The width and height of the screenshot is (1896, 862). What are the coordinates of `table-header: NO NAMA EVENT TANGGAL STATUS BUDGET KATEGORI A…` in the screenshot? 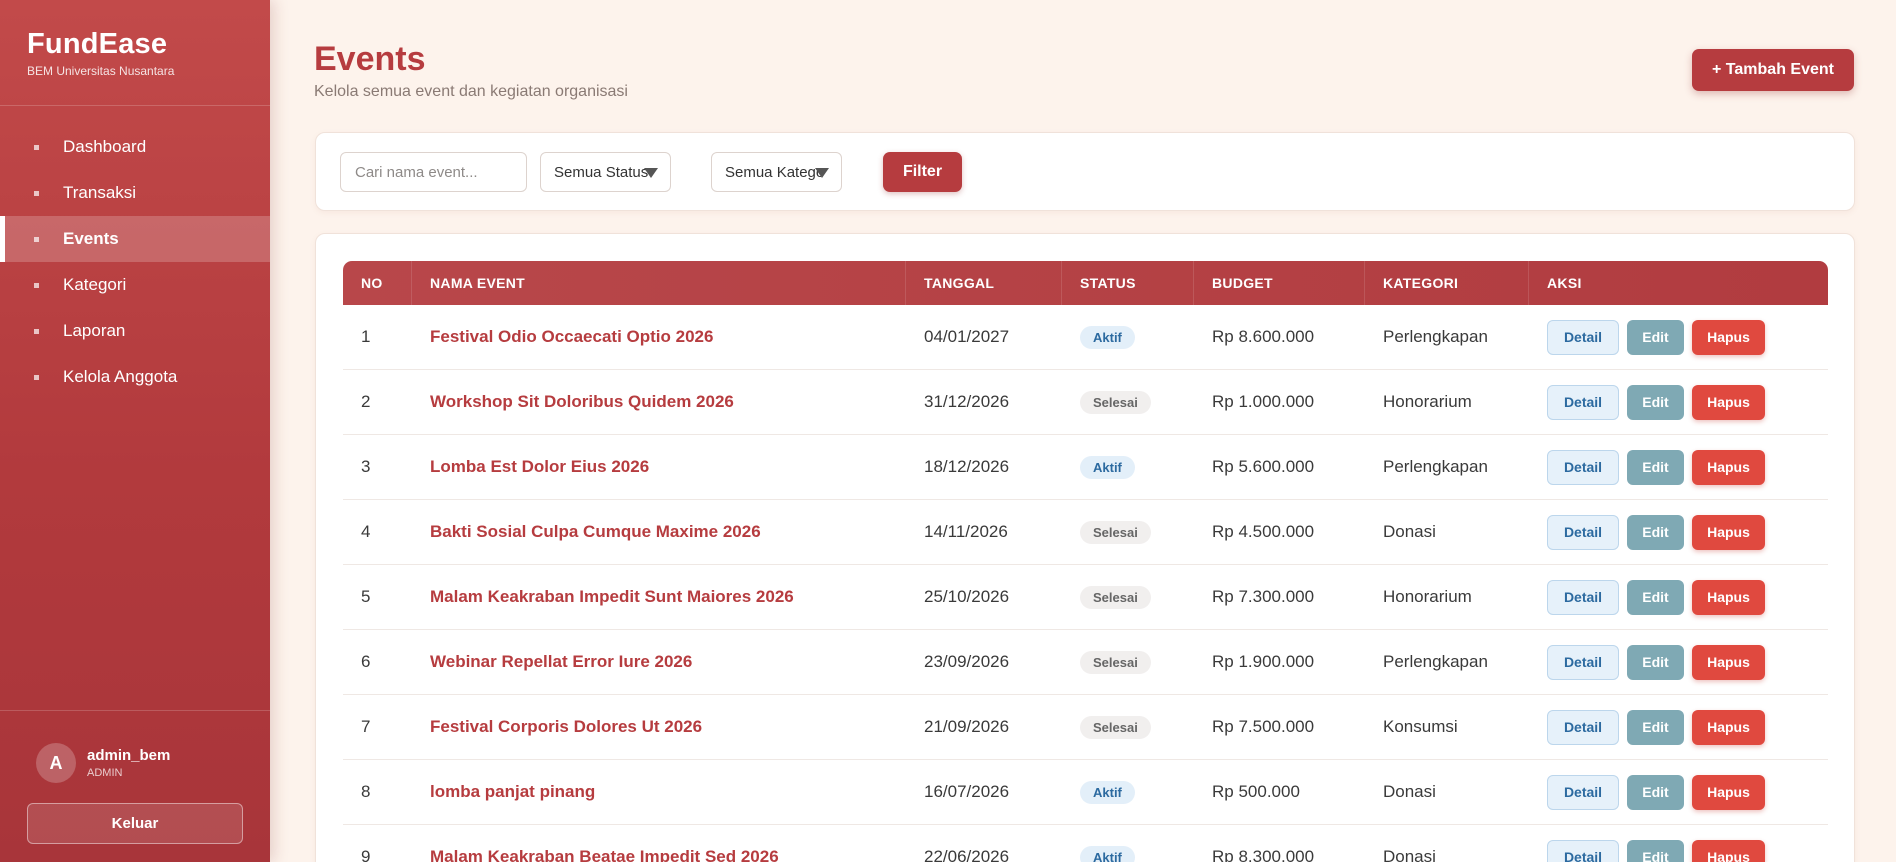 It's located at (1085, 283).